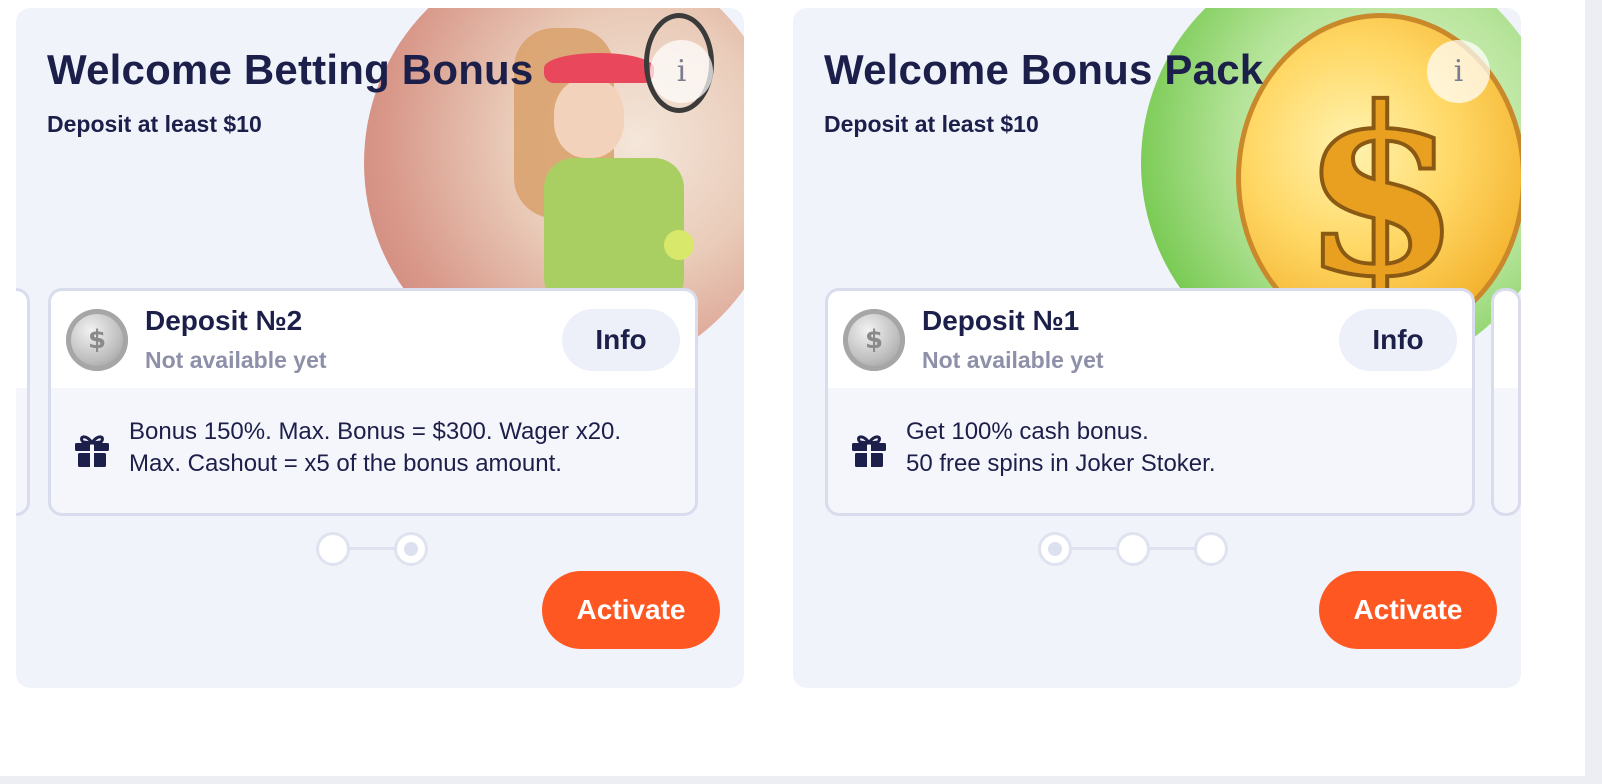 Image resolution: width=1602 pixels, height=784 pixels. What do you see at coordinates (290, 69) in the screenshot?
I see `card-title: Welcome Betting Bonus` at bounding box center [290, 69].